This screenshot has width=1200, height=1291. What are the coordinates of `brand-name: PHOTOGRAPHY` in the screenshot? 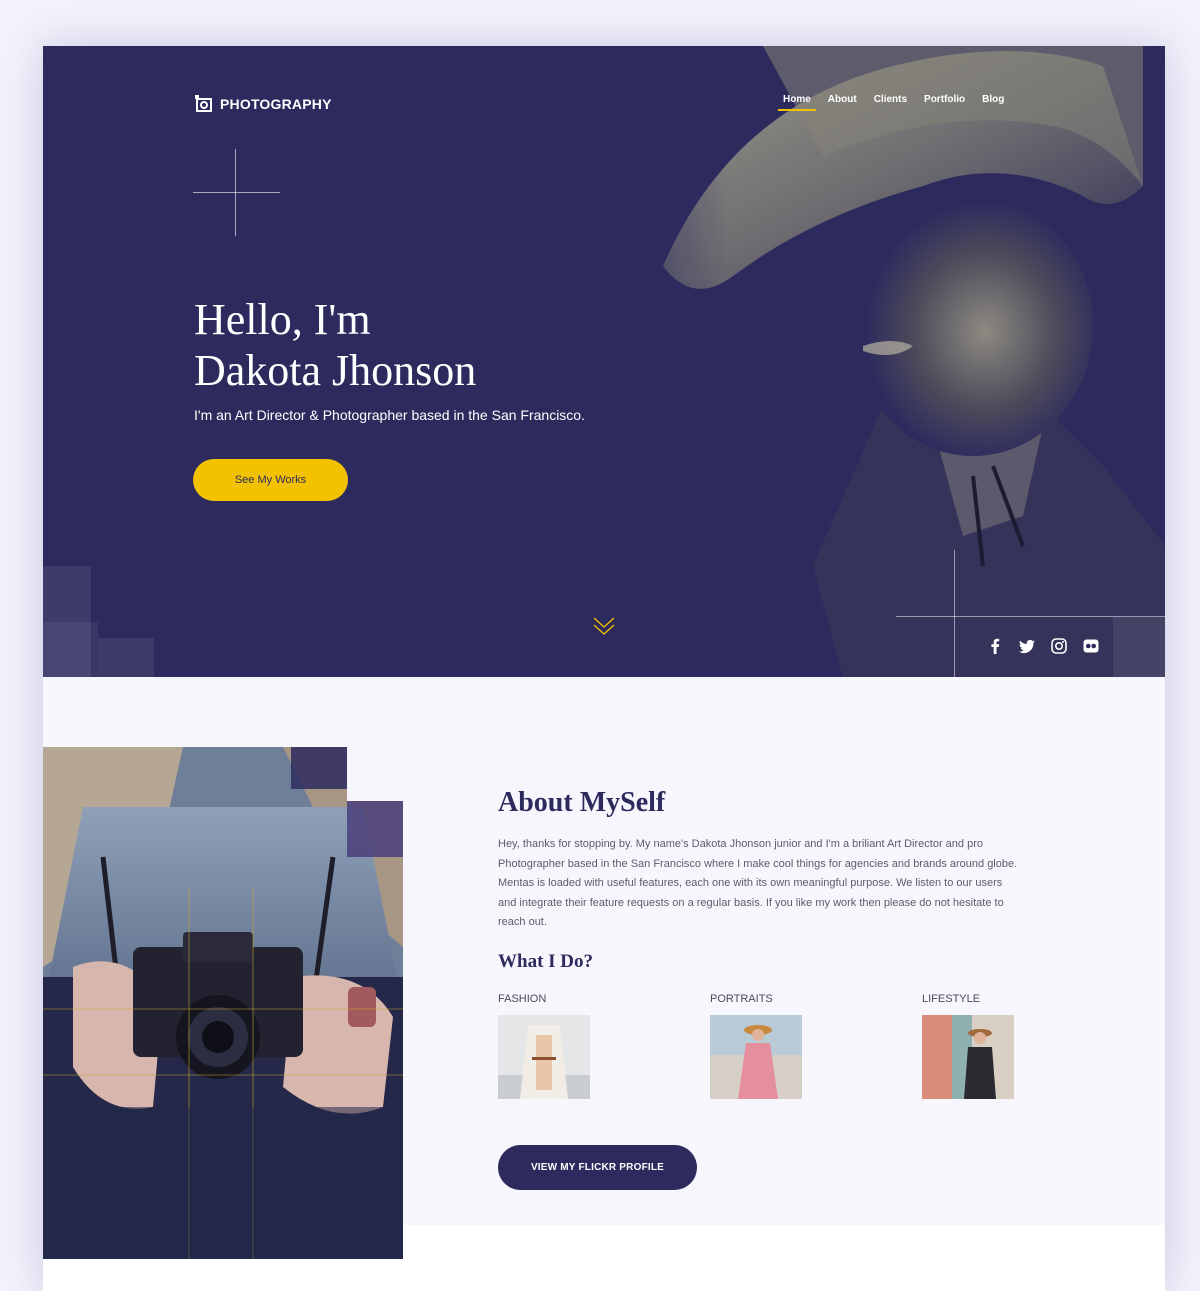 It's located at (276, 104).